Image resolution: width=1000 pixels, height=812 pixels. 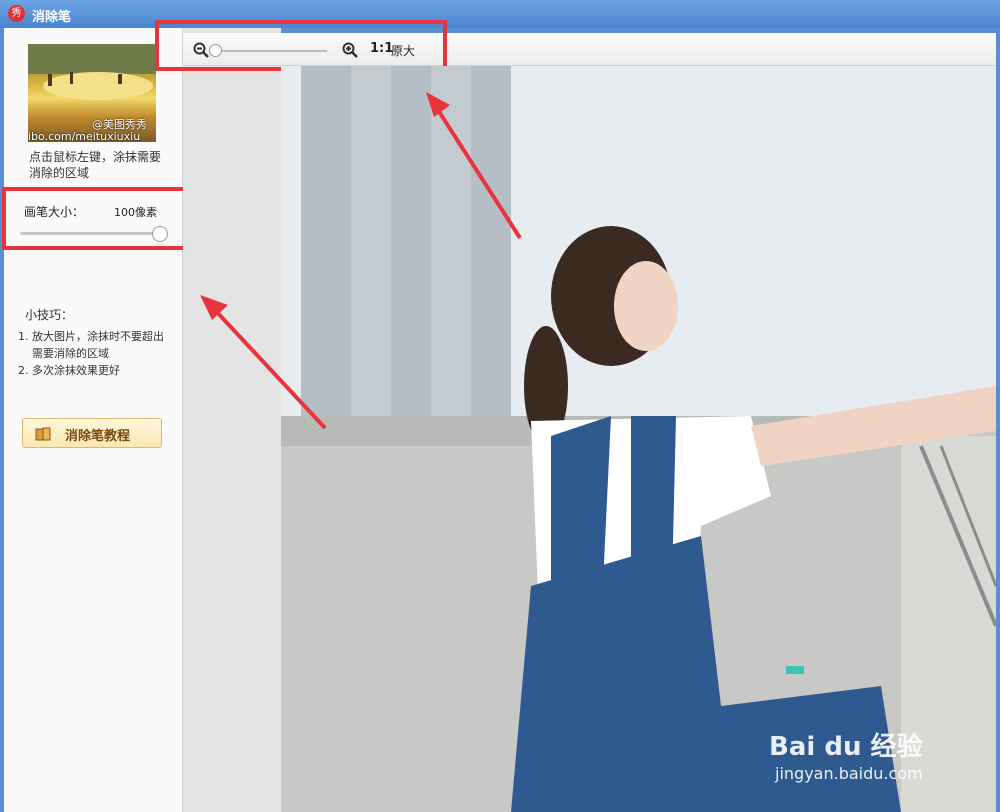 I want to click on canvas-gutter, so click(x=232, y=420).